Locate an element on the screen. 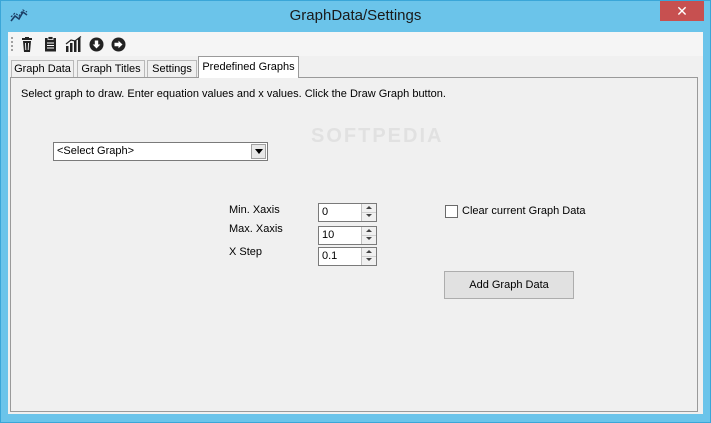  tab-predefined-graphs: Predefined Graphs is located at coordinates (248, 67).